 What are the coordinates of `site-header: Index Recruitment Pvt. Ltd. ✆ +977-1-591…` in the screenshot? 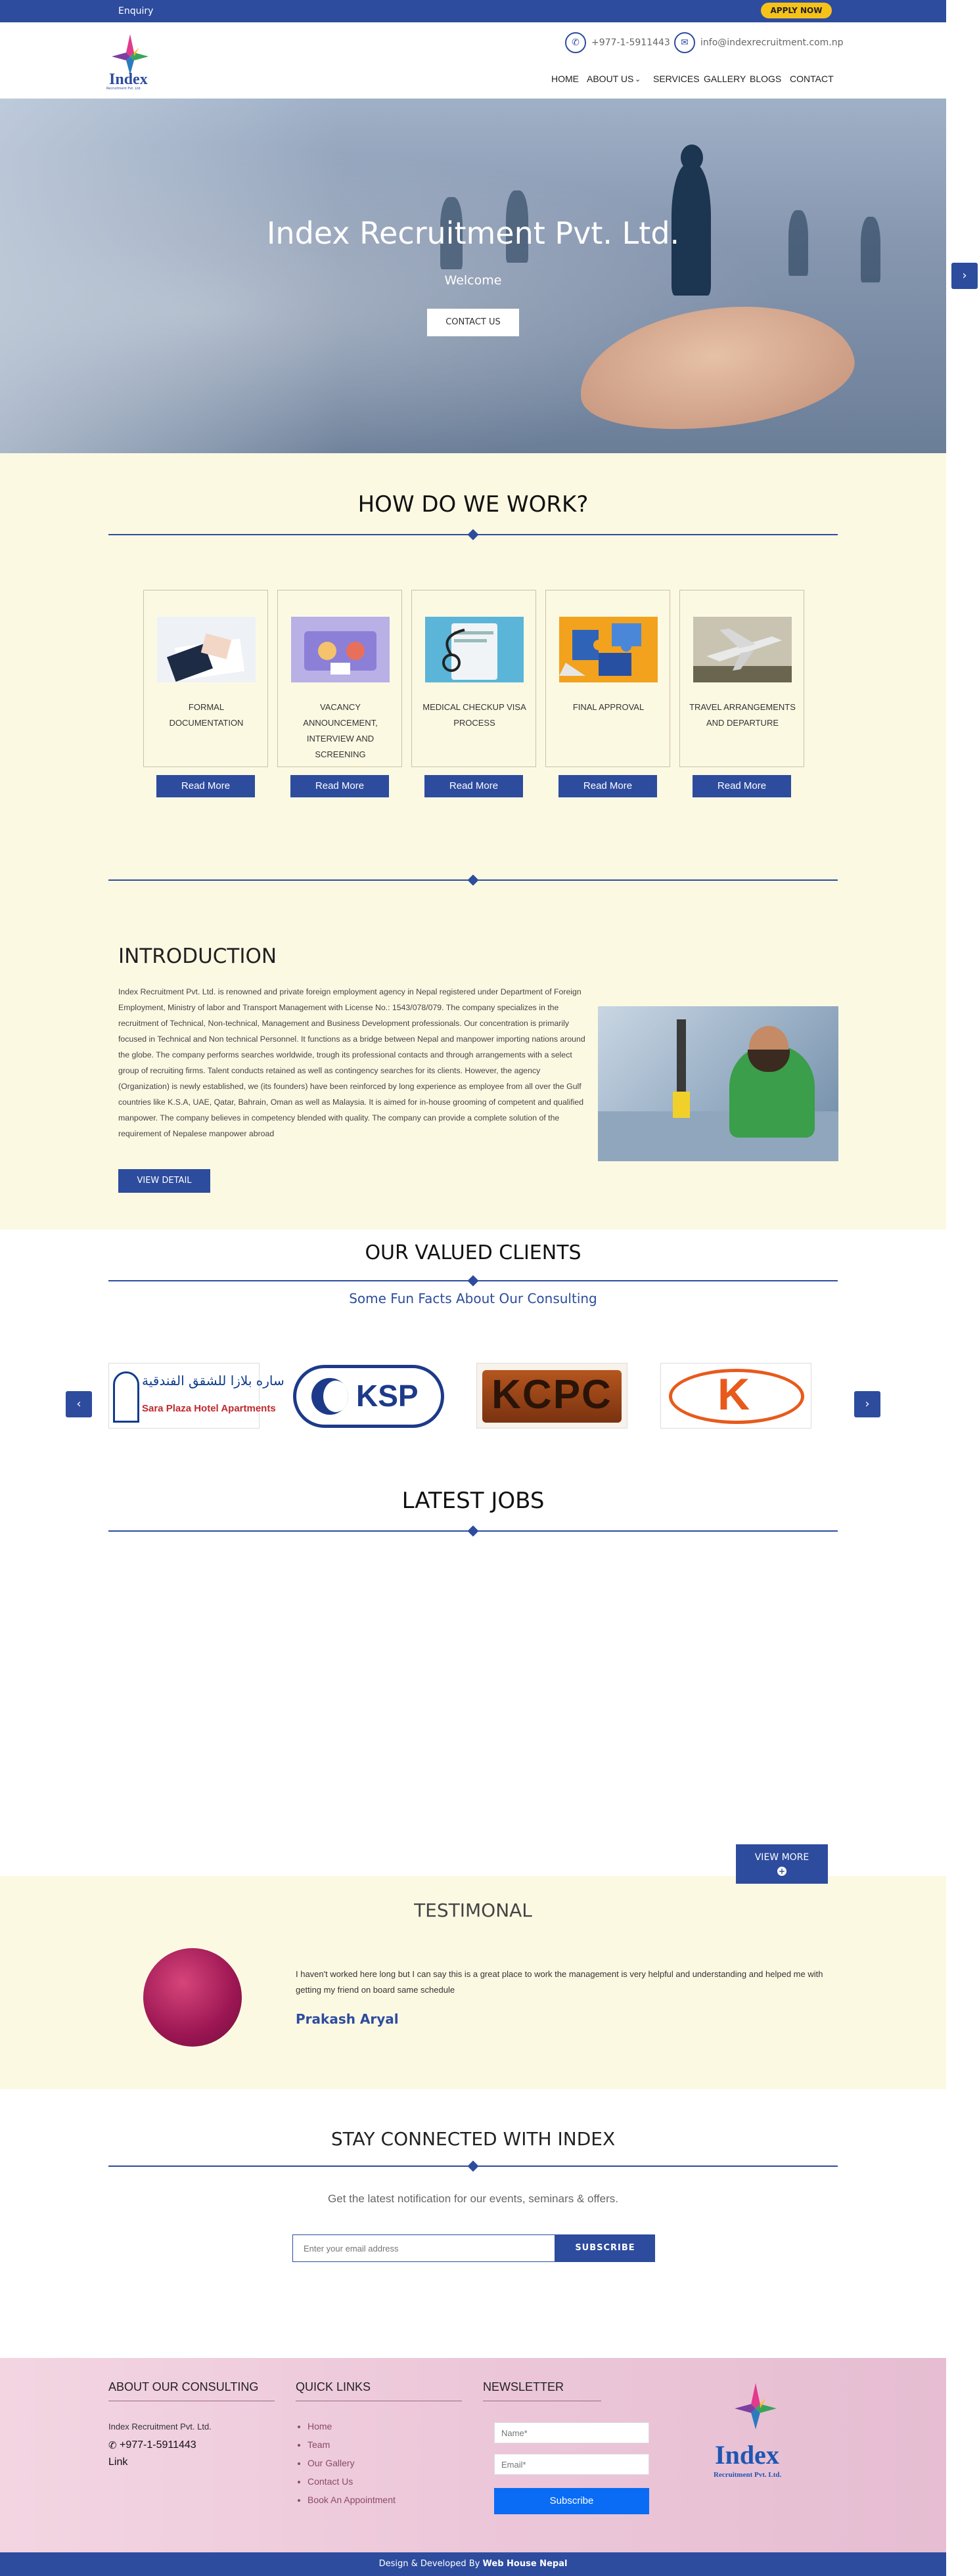 It's located at (473, 60).